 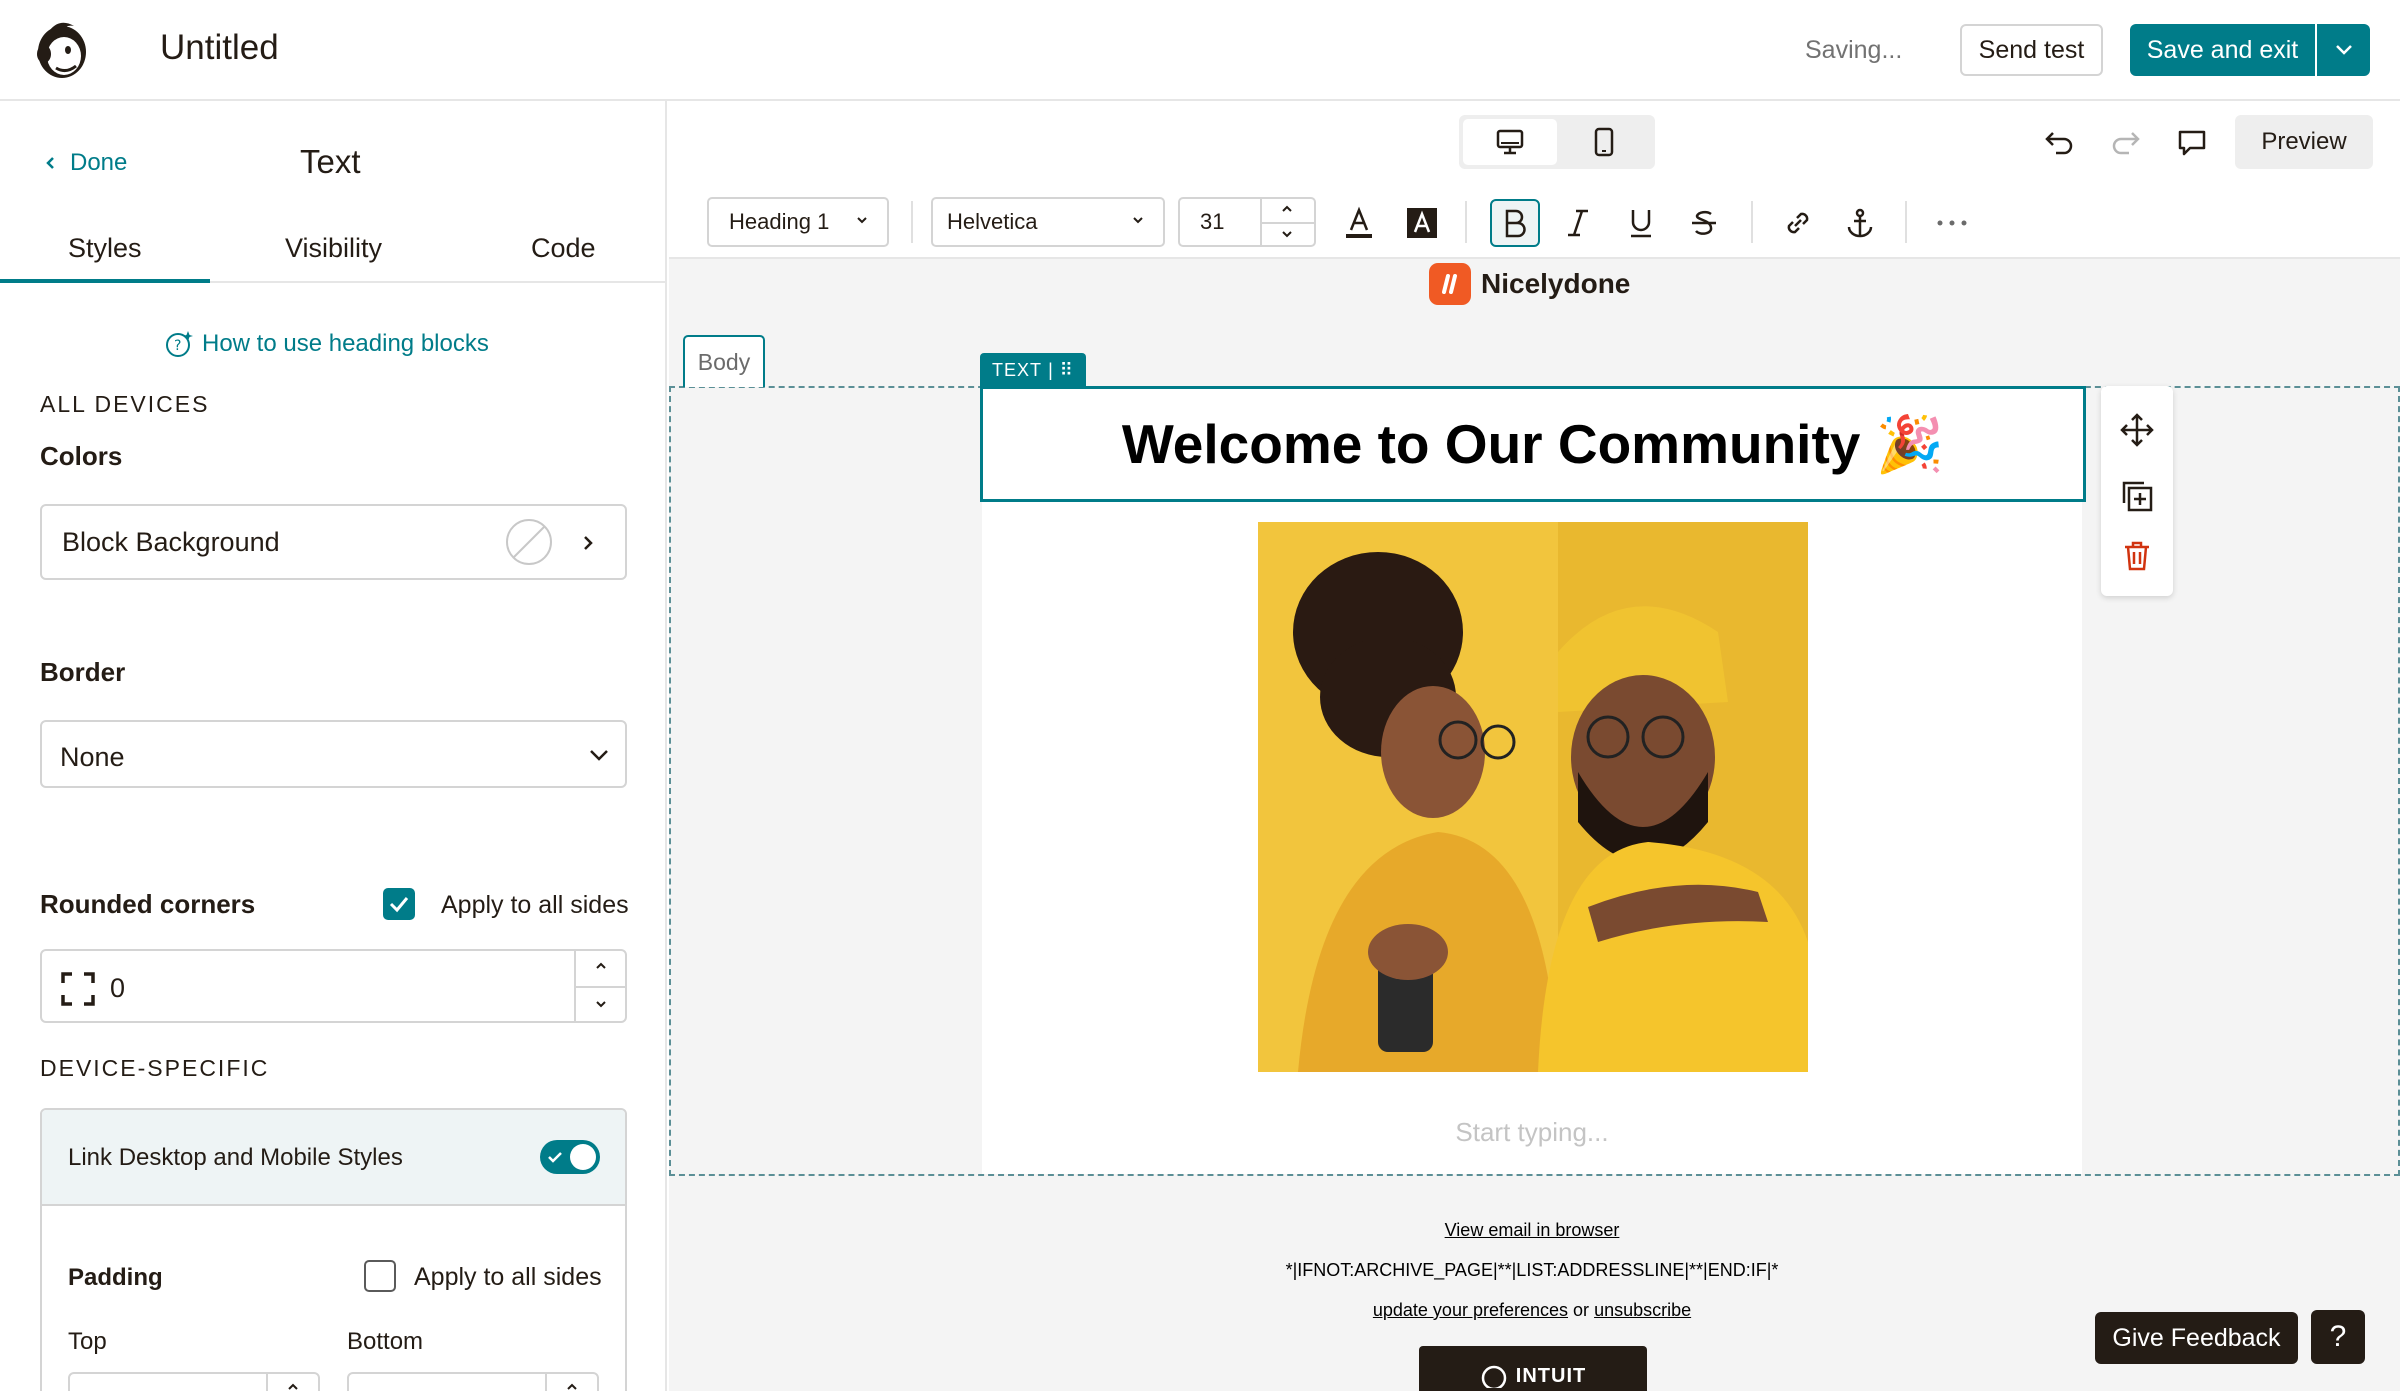 What do you see at coordinates (1017, 369) in the screenshot?
I see `text-block-tag-label: TEXT` at bounding box center [1017, 369].